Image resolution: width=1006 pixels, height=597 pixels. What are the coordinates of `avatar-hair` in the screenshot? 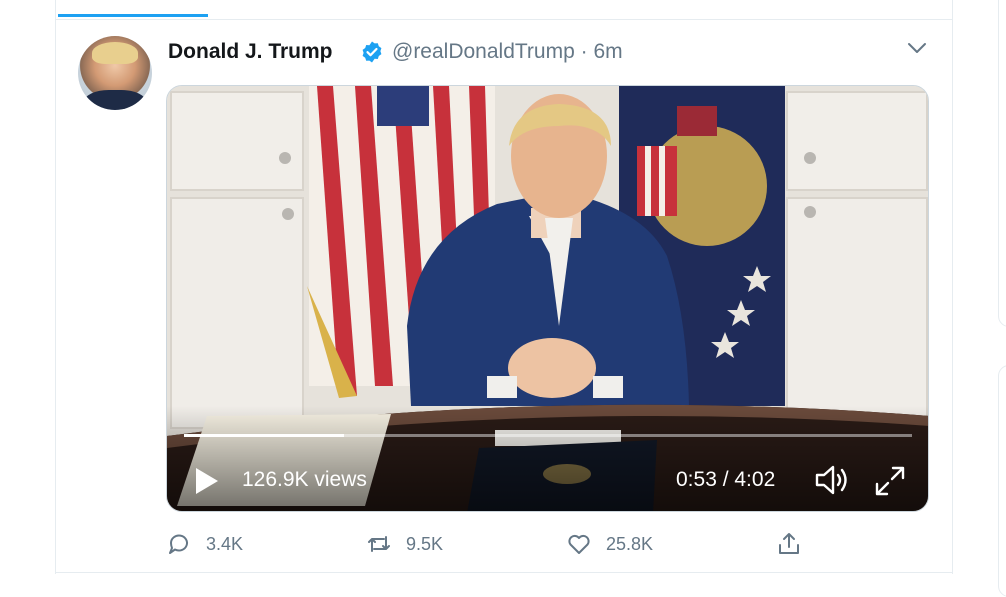 It's located at (115, 53).